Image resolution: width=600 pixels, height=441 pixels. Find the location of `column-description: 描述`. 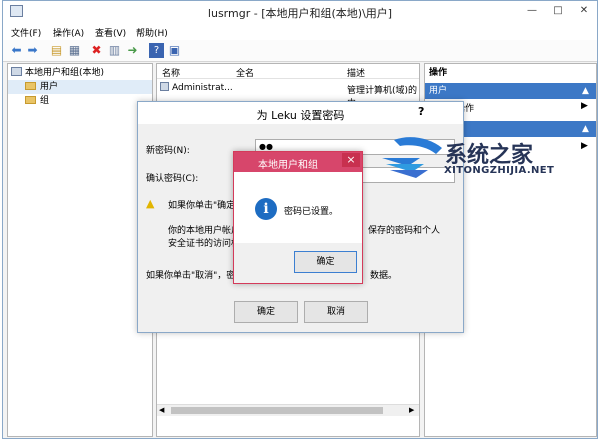

column-description: 描述 is located at coordinates (356, 72).